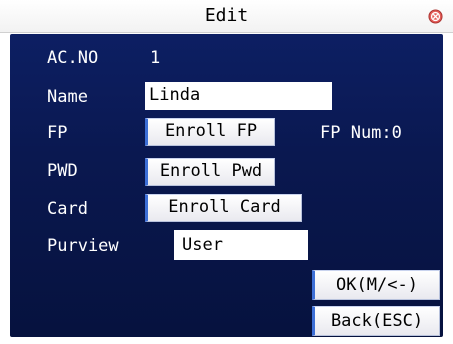 The width and height of the screenshot is (453, 344). What do you see at coordinates (67, 97) in the screenshot?
I see `name-label: Name` at bounding box center [67, 97].